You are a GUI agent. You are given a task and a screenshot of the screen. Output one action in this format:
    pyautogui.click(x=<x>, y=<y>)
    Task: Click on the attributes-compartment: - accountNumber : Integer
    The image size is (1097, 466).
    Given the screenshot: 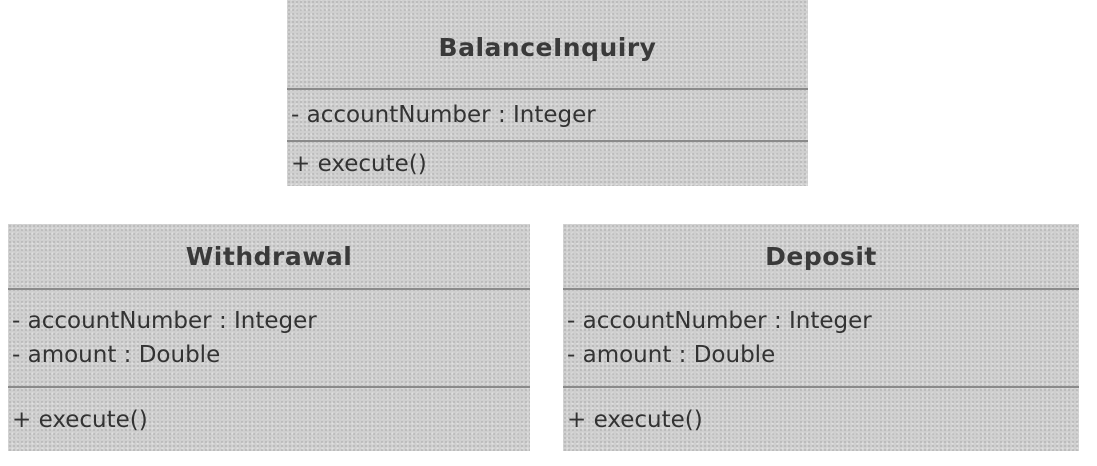 What is the action you would take?
    pyautogui.click(x=547, y=114)
    